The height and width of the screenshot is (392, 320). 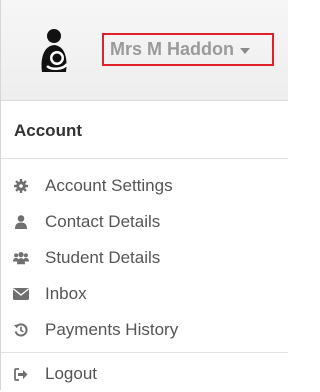 What do you see at coordinates (21, 258) in the screenshot?
I see `users-icon` at bounding box center [21, 258].